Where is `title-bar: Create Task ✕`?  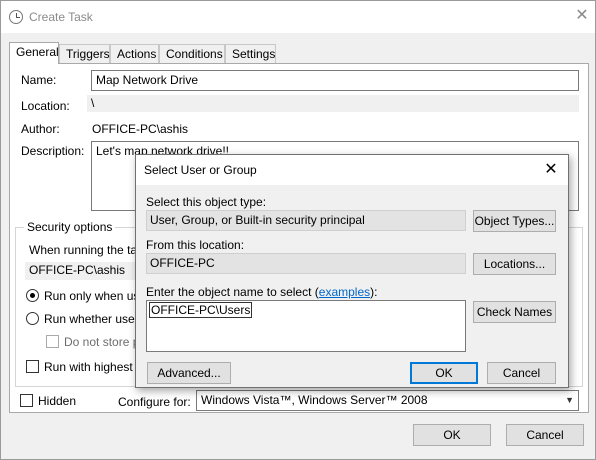
title-bar: Create Task ✕ is located at coordinates (298, 17).